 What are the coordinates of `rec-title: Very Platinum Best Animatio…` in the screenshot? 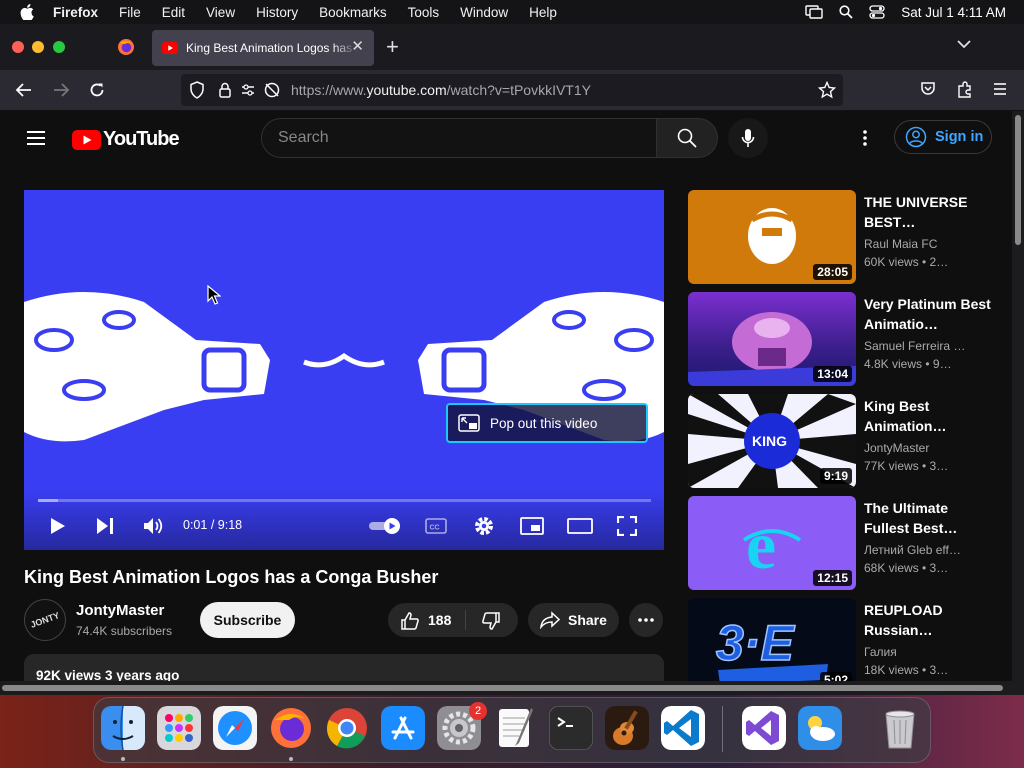 It's located at (928, 314).